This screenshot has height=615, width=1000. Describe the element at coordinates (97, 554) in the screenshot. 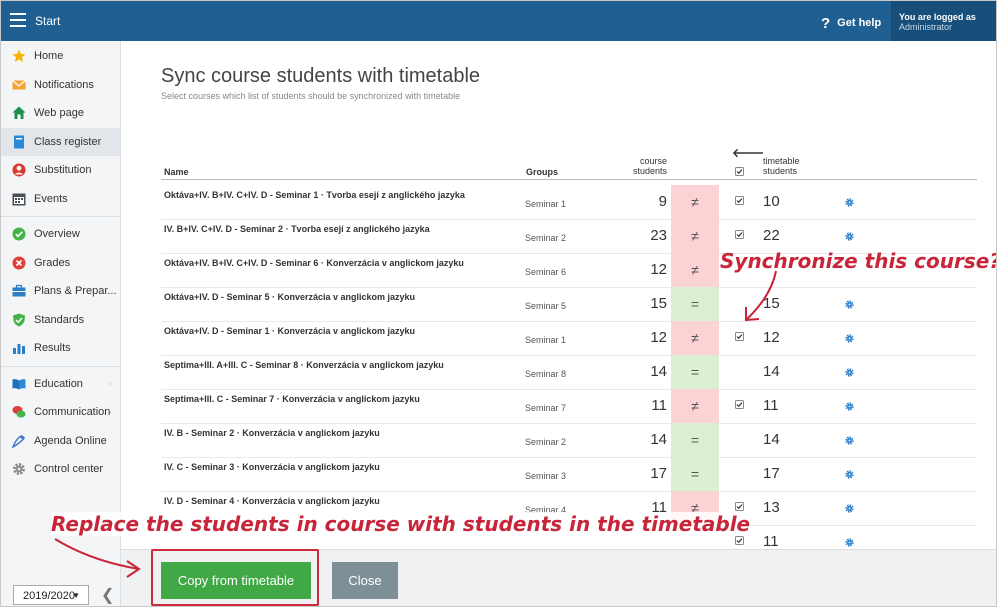

I see `replace-arrow` at that location.